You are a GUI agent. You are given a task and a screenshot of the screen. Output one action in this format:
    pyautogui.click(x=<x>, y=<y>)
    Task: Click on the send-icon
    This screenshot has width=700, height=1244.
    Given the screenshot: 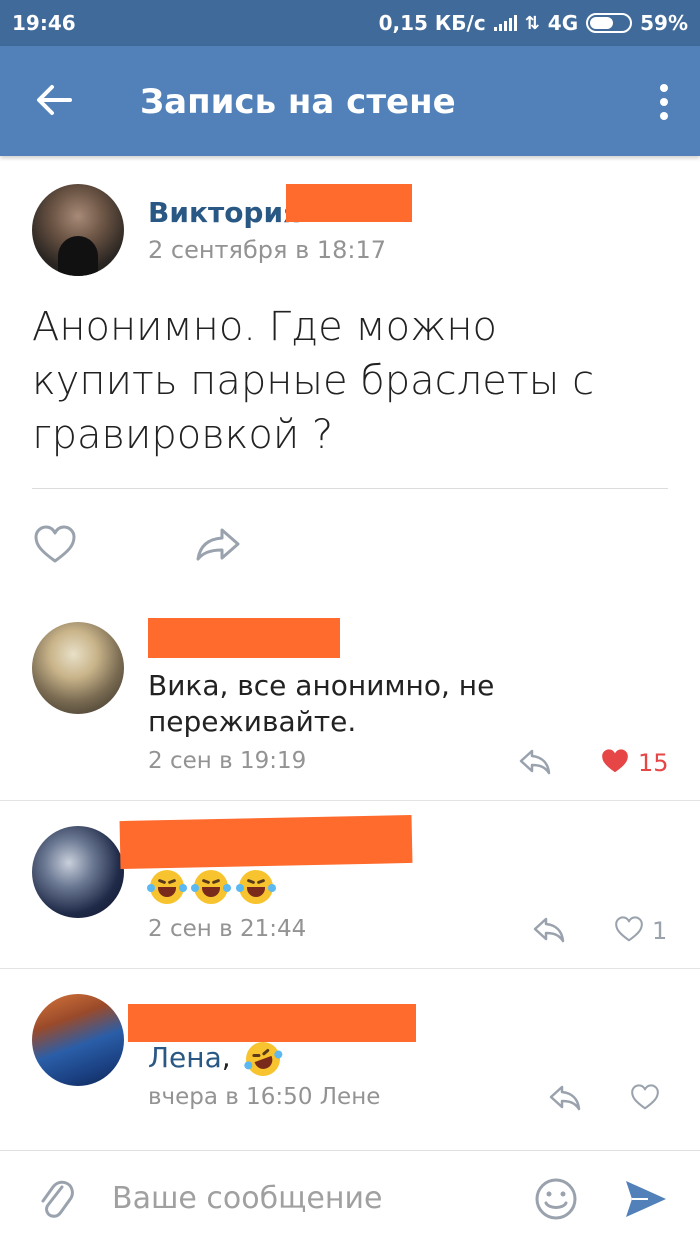 What is the action you would take?
    pyautogui.click(x=646, y=1199)
    